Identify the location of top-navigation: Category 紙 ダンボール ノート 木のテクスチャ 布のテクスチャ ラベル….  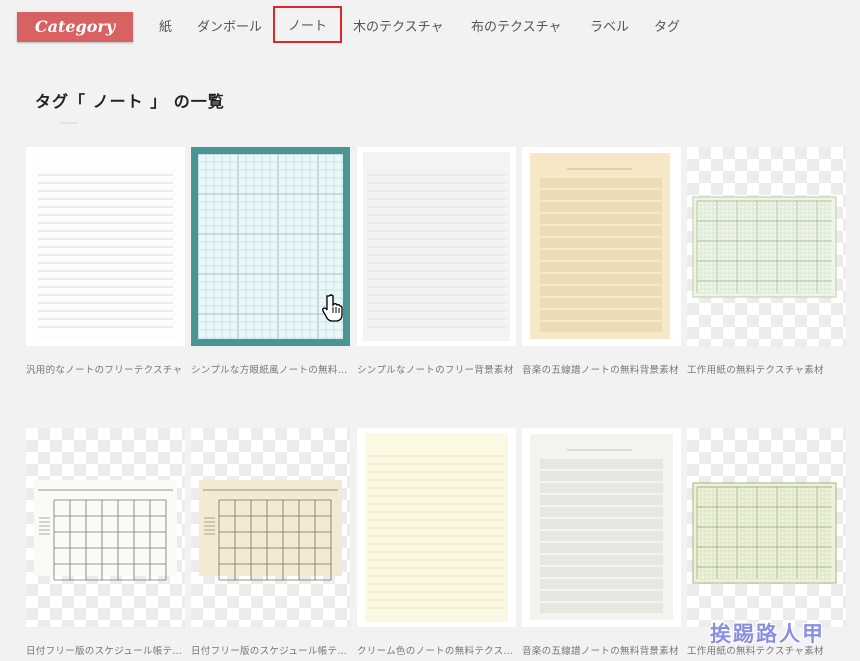
(430, 28).